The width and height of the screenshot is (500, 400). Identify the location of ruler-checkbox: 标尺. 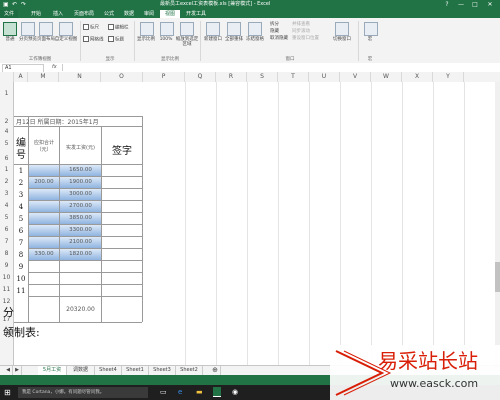
(91, 27).